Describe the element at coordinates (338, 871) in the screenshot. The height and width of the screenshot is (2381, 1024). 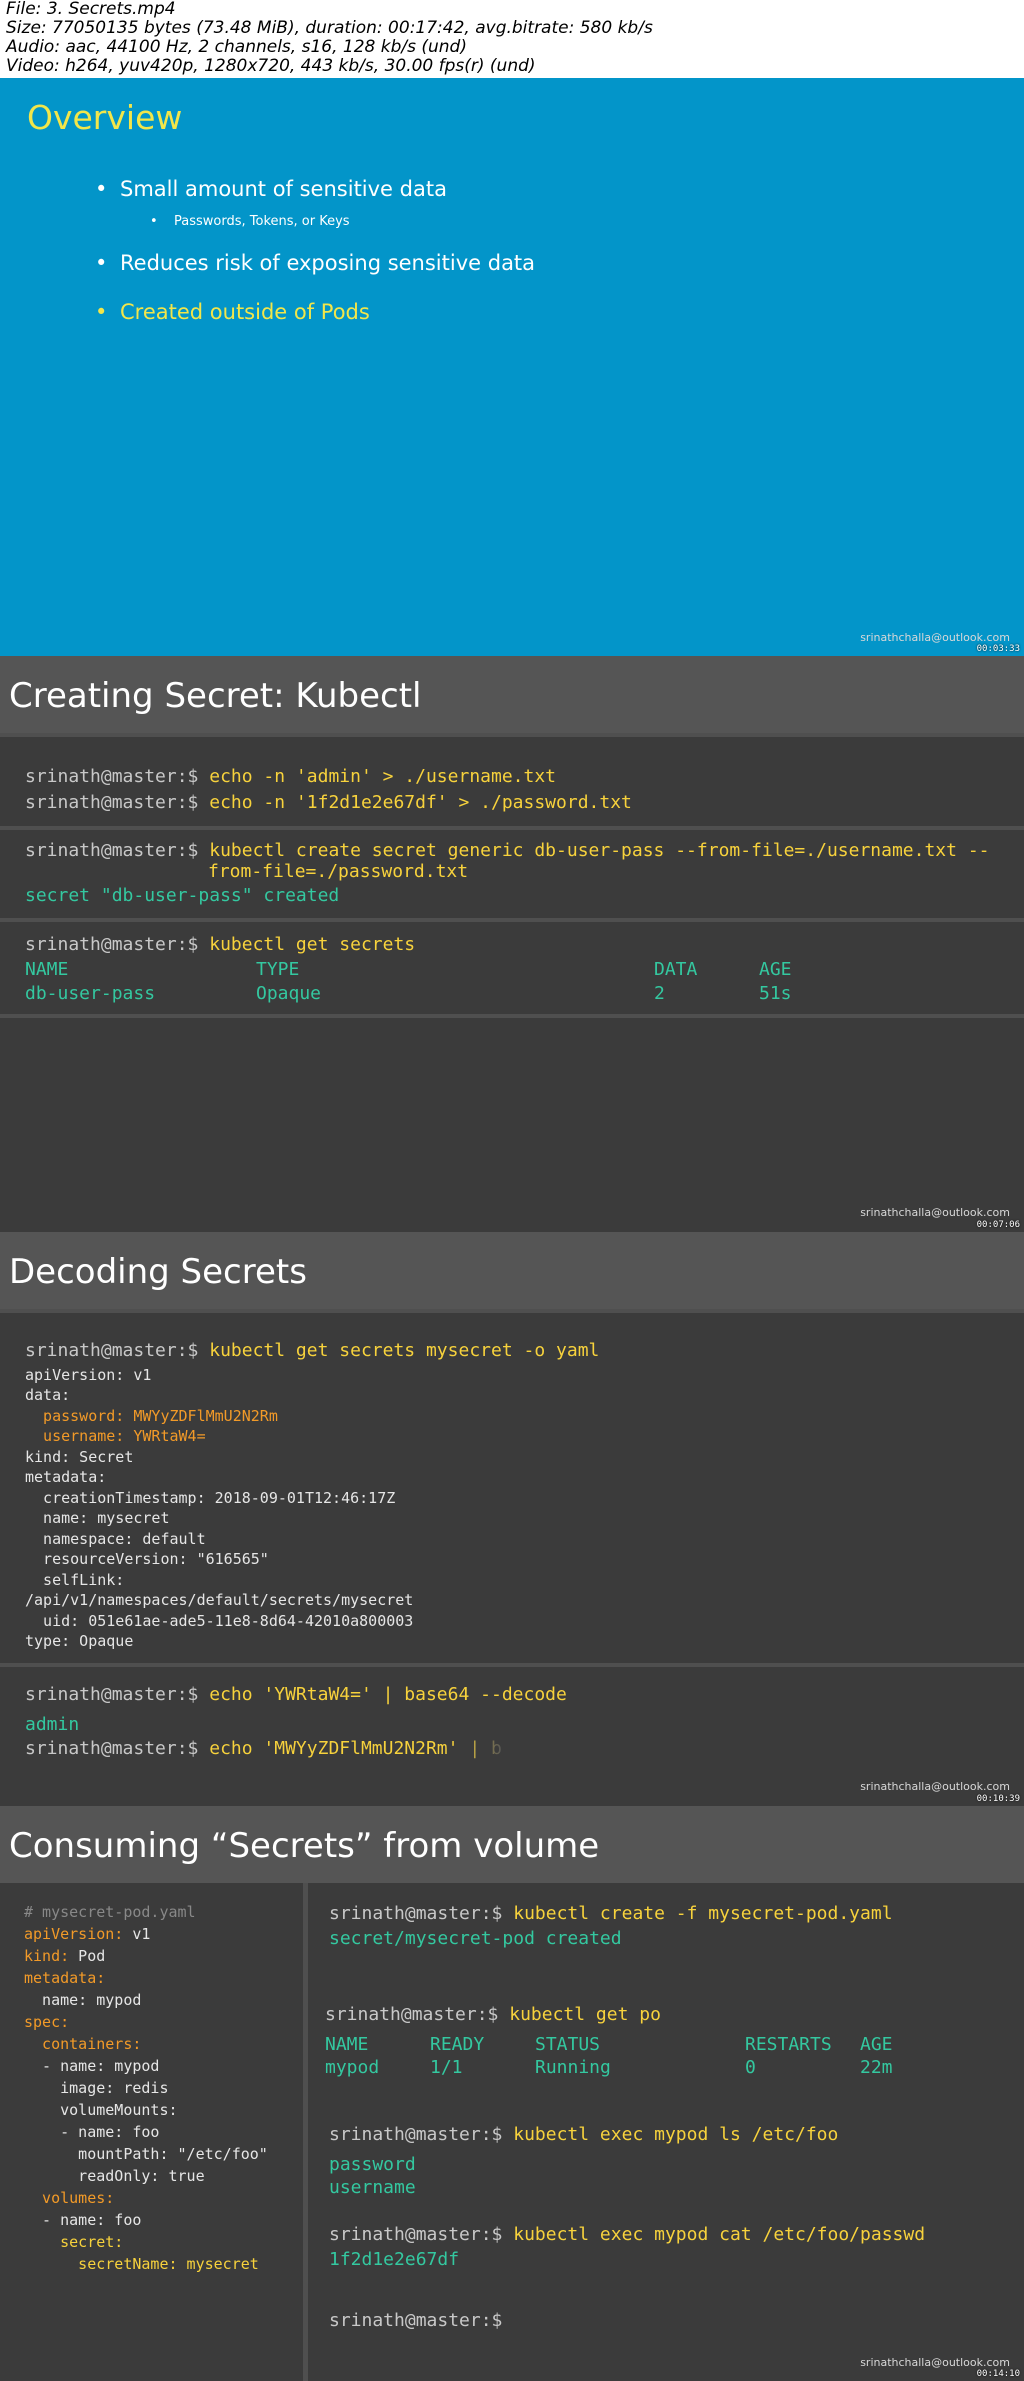
I see `terminal-line: from-file=./password.txt` at that location.